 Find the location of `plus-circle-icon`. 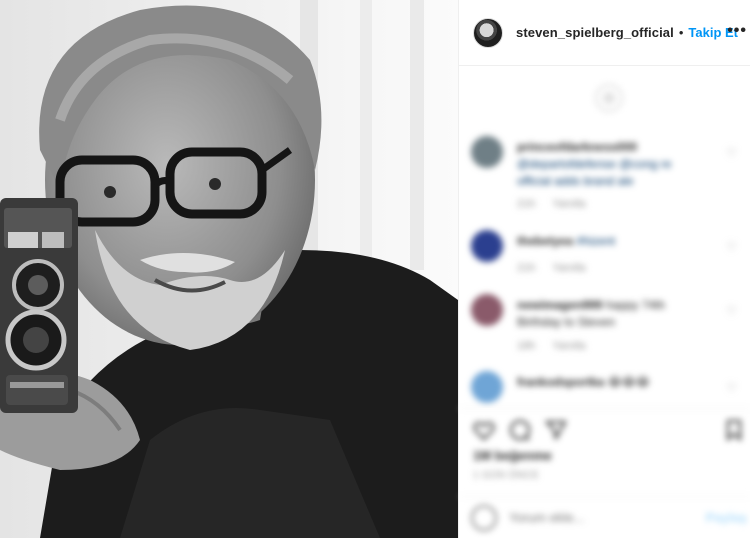

plus-circle-icon is located at coordinates (609, 98).